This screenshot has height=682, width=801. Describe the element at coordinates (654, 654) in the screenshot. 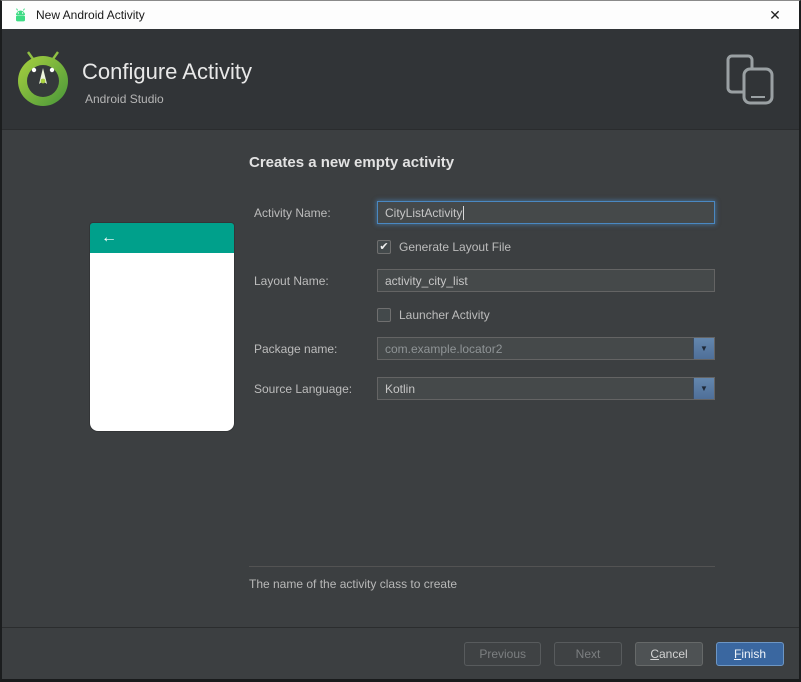

I see `cancel-mnemonic: C` at that location.